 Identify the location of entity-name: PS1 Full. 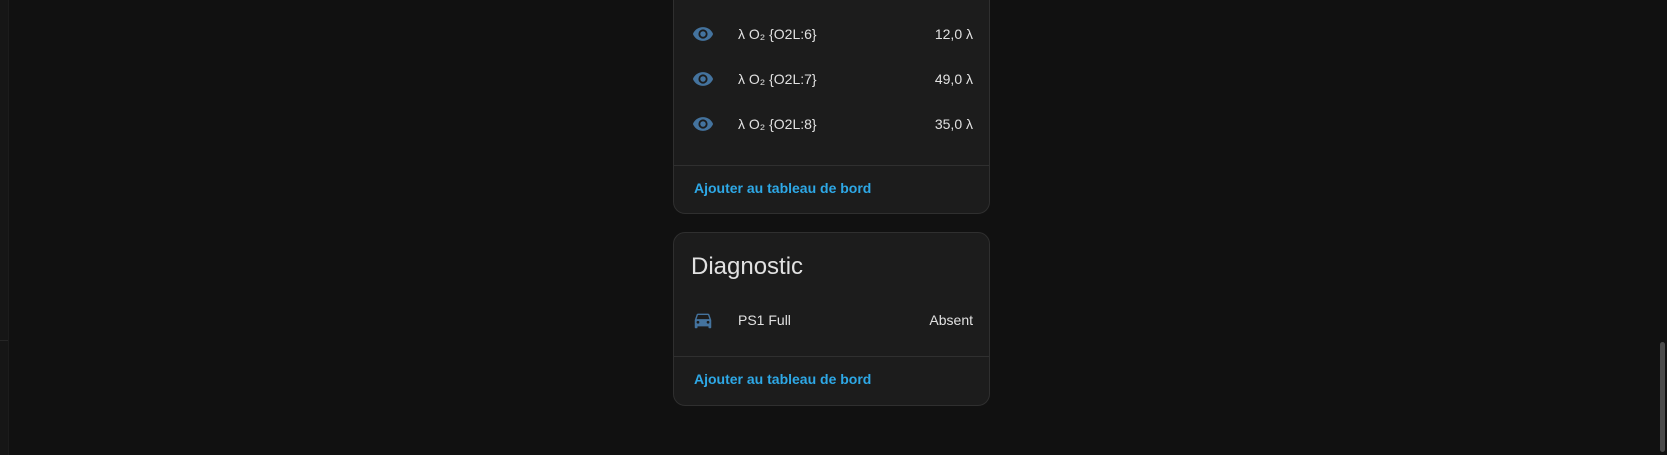
(764, 320).